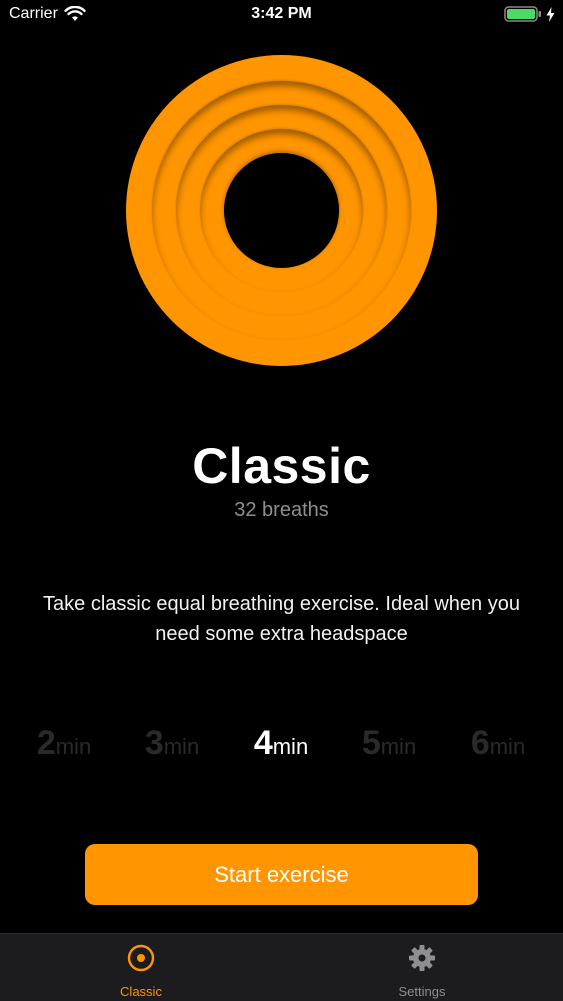 This screenshot has height=1001, width=563. Describe the element at coordinates (154, 743) in the screenshot. I see `duration-value: 3` at that location.